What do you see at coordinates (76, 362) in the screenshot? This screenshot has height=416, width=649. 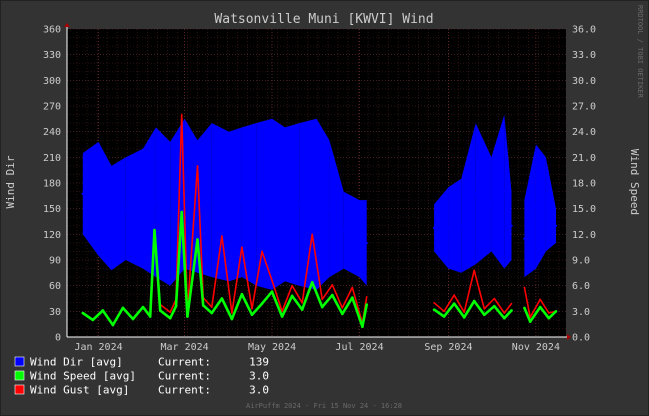 I see `legend-label: Wind Dir [avg]` at bounding box center [76, 362].